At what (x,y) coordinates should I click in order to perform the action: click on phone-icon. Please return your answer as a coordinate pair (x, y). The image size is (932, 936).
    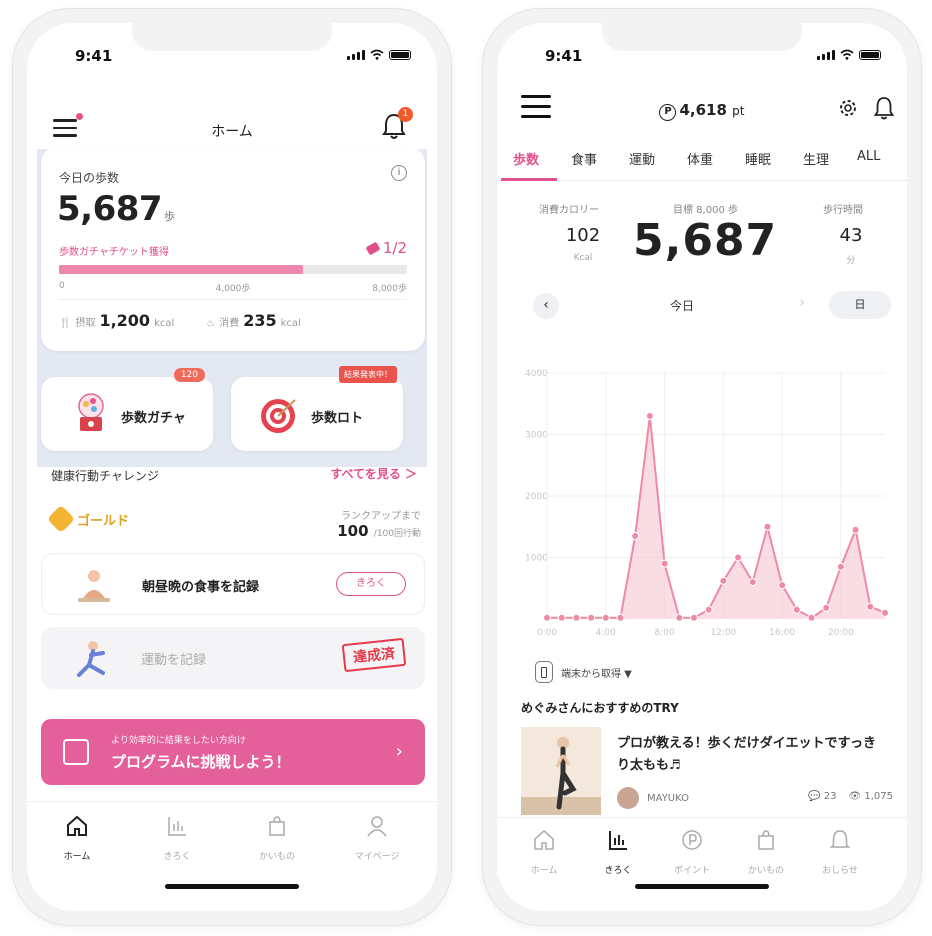
    Looking at the image, I should click on (544, 672).